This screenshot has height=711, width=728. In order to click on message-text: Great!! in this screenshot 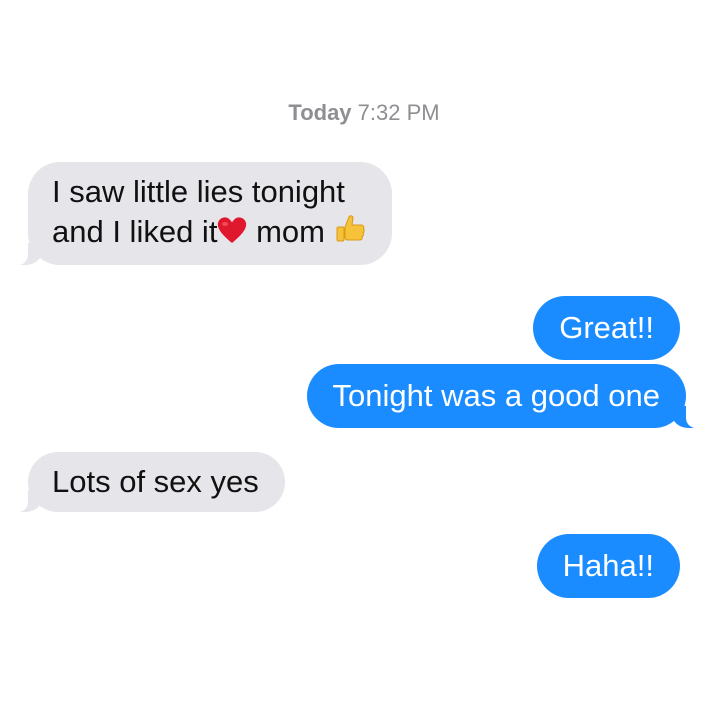, I will do `click(606, 327)`.